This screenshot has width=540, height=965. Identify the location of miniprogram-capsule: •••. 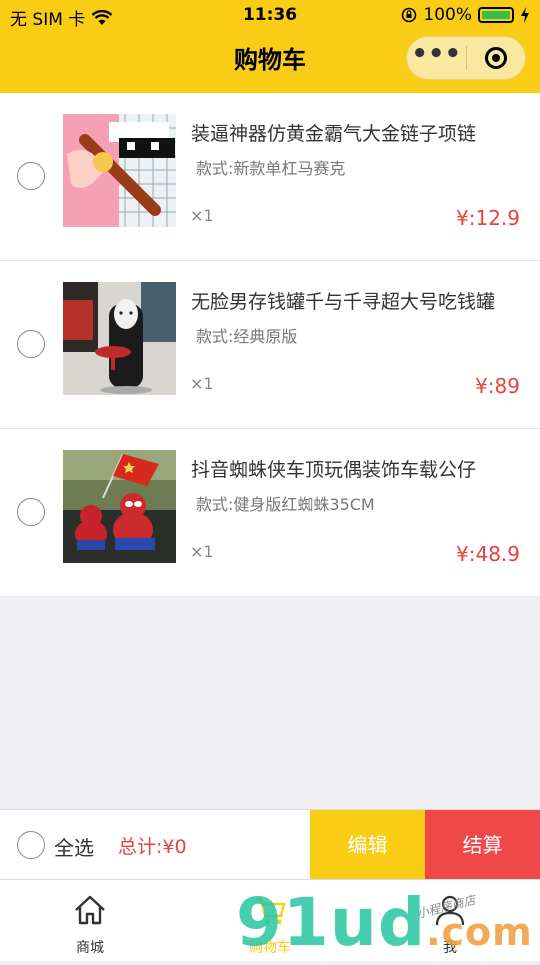
(466, 58).